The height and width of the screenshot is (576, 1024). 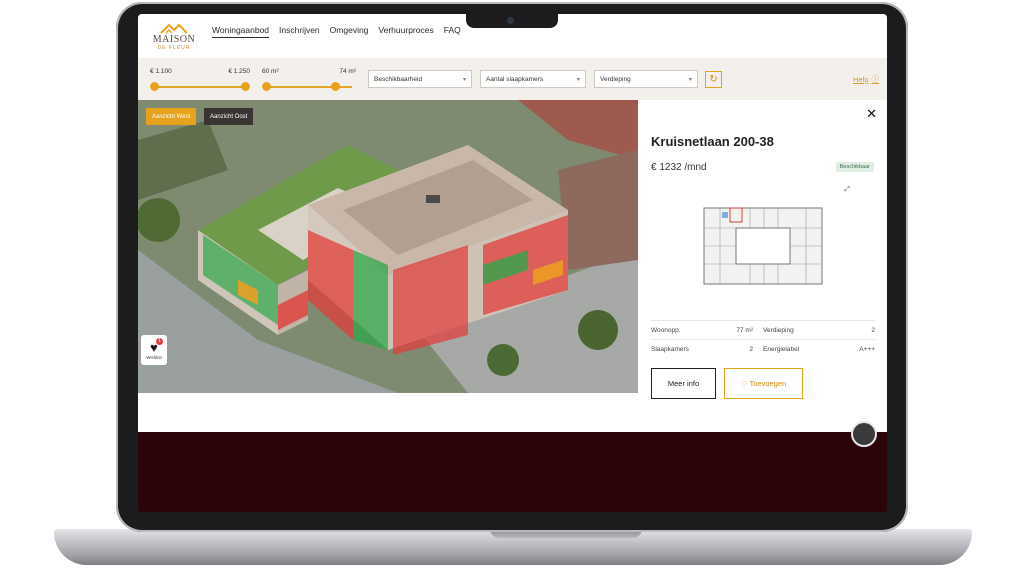 I want to click on tab-aanzicht-west: Aanzicht West, so click(x=171, y=116).